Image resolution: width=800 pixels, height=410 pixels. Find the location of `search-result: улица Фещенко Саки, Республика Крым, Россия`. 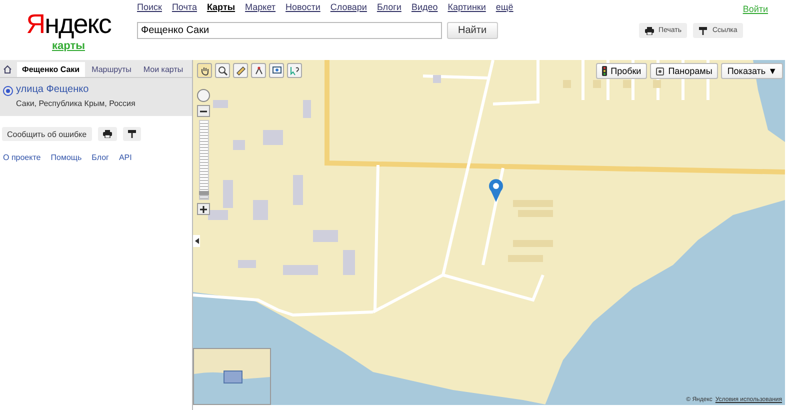

search-result: улица Фещенко Саки, Республика Крым, Россия is located at coordinates (96, 97).